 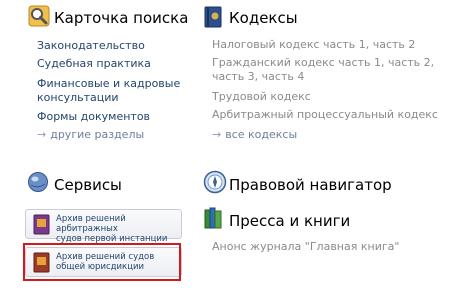 I want to click on link-legislation: Законодательство, so click(x=91, y=46).